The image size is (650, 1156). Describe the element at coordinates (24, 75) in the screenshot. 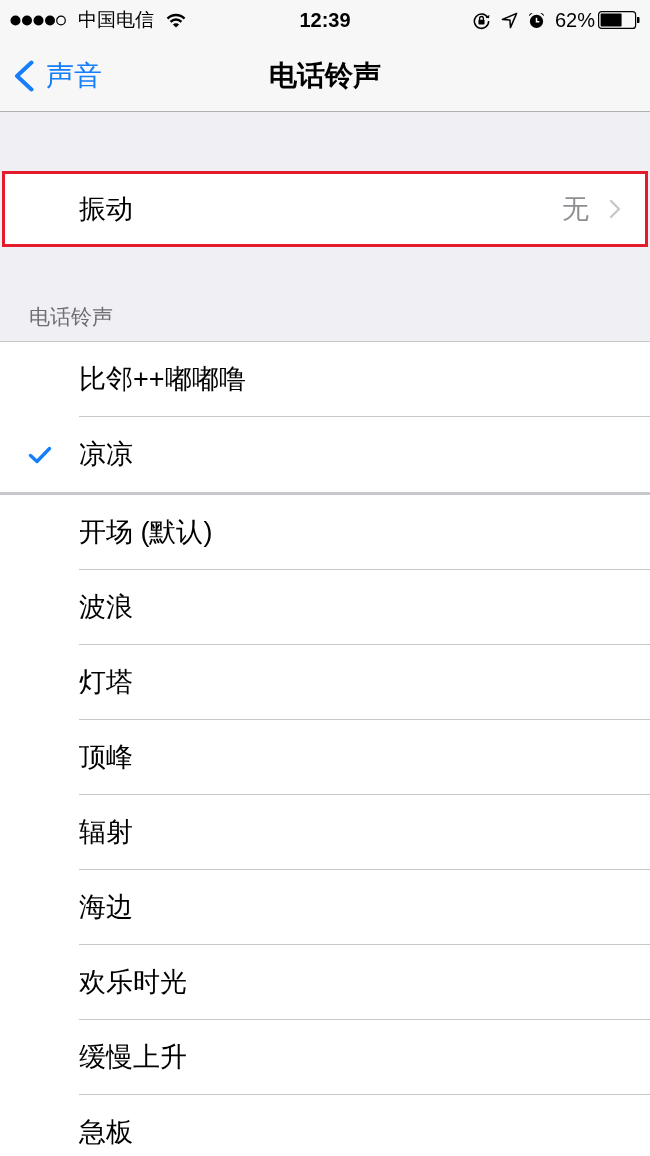

I see `back-chevron-icon` at that location.